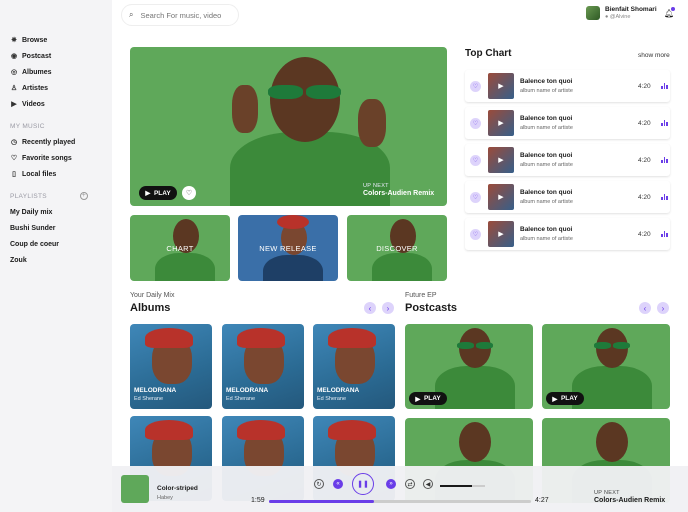 The width and height of the screenshot is (688, 512). What do you see at coordinates (188, 15) in the screenshot?
I see `search-input` at bounding box center [188, 15].